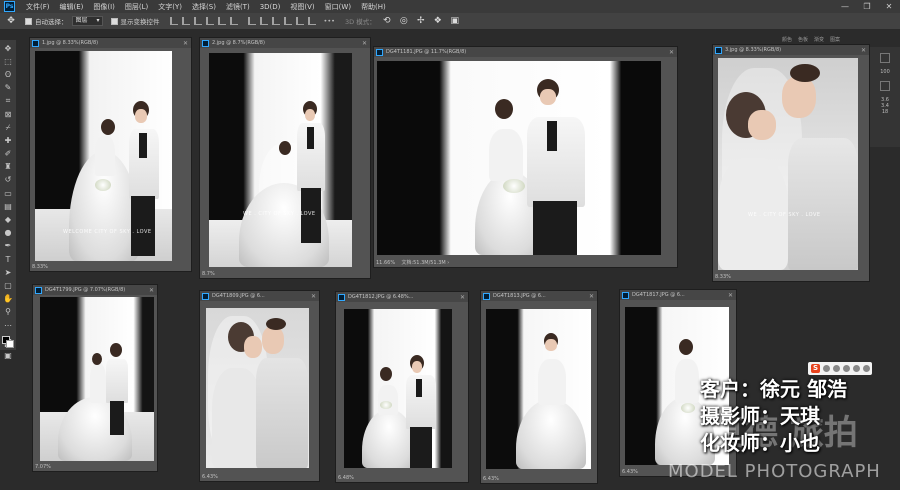 This screenshot has width=900, height=490. What do you see at coordinates (251, 21) in the screenshot?
I see `distribute-top-icon` at bounding box center [251, 21].